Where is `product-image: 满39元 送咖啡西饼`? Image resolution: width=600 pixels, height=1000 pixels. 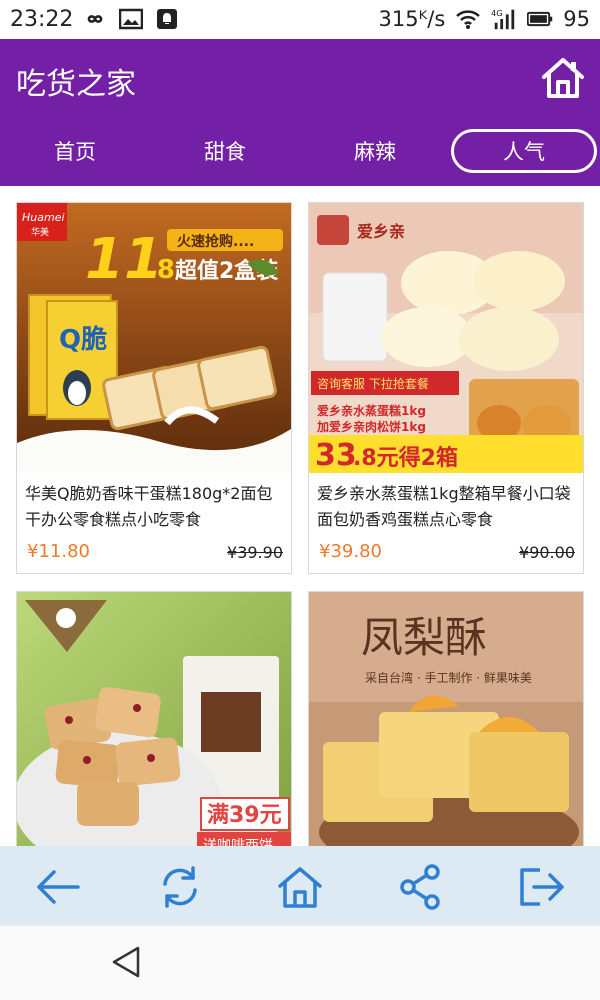 product-image: 满39元 送咖啡西饼 is located at coordinates (154, 719).